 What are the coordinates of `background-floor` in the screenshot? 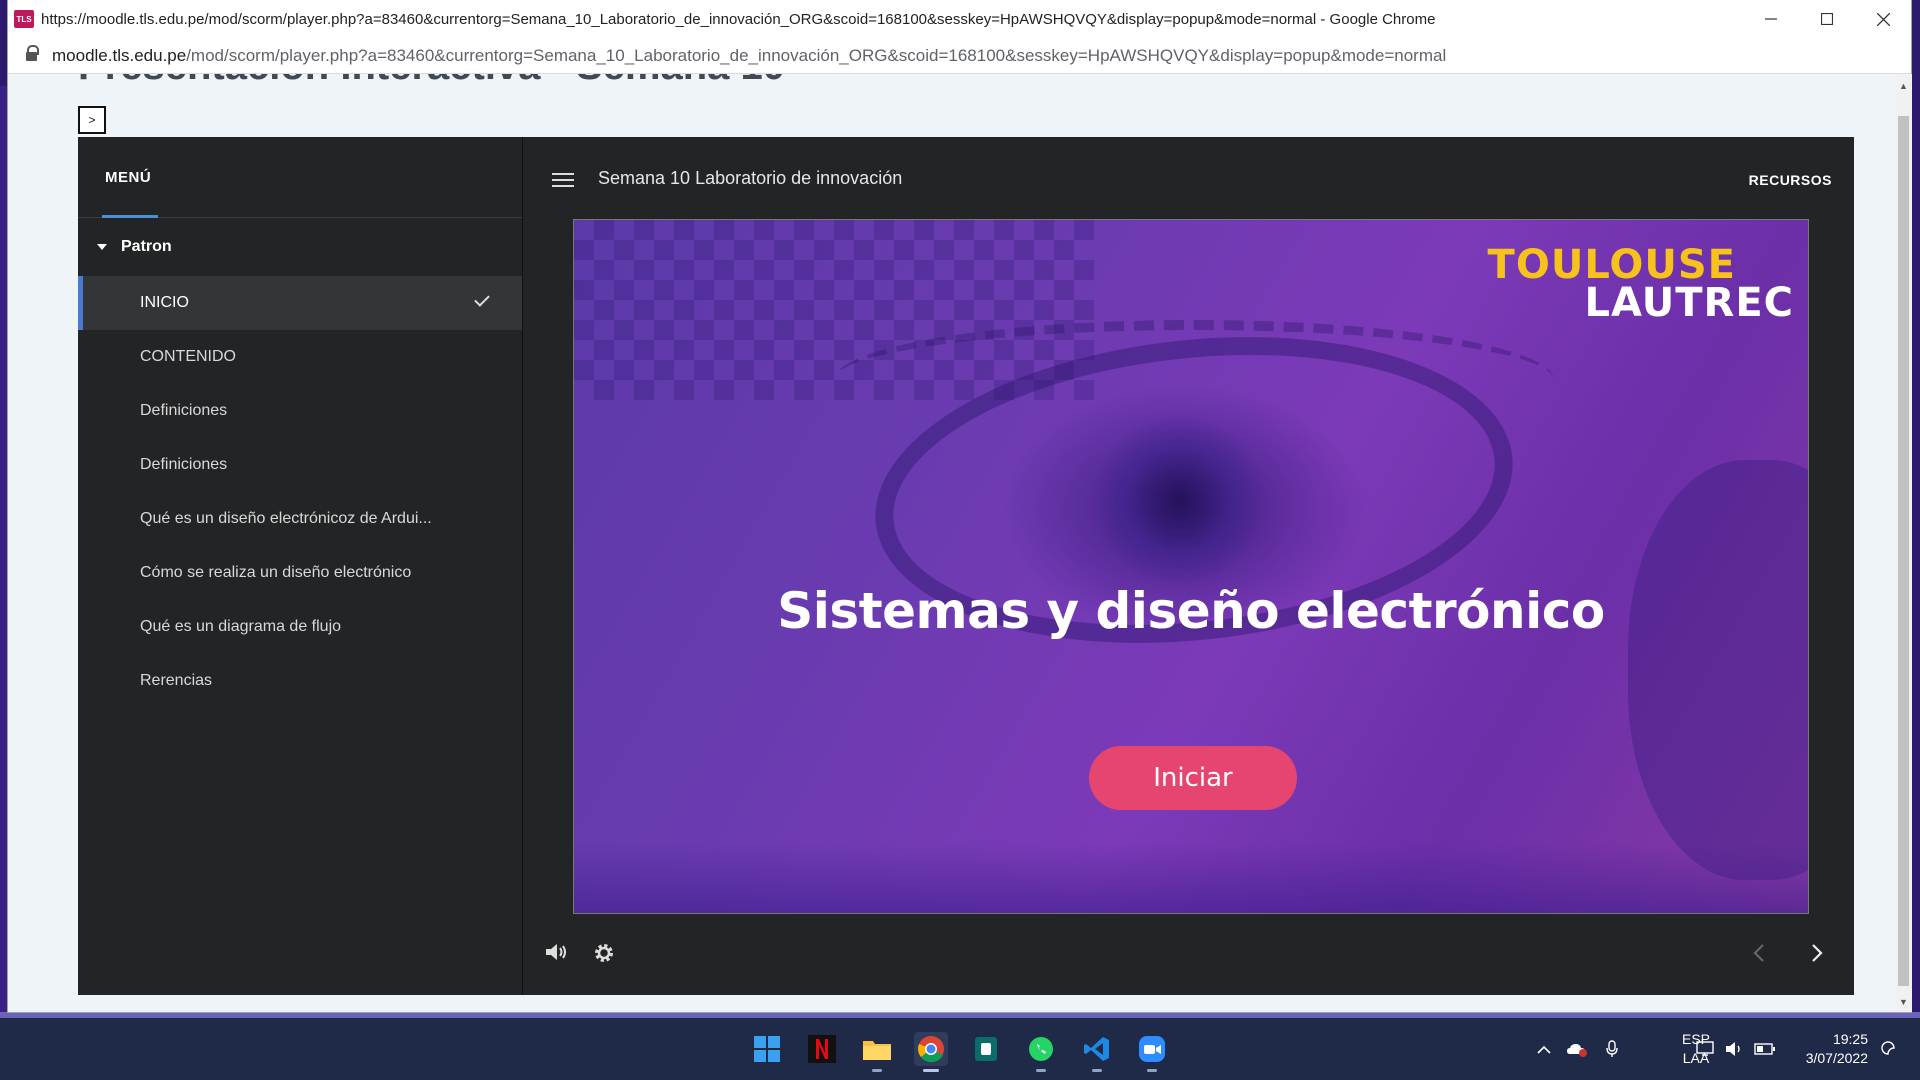 It's located at (1191, 878).